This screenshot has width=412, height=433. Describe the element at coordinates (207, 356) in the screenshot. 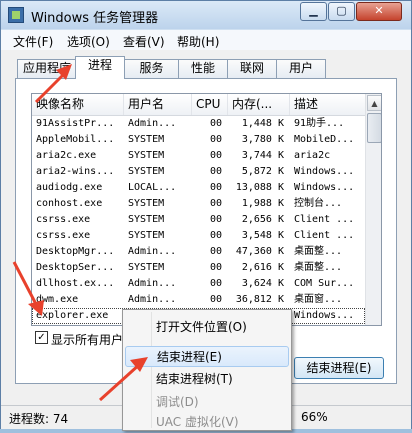

I see `menu-end-process: 结束进程(E)` at that location.